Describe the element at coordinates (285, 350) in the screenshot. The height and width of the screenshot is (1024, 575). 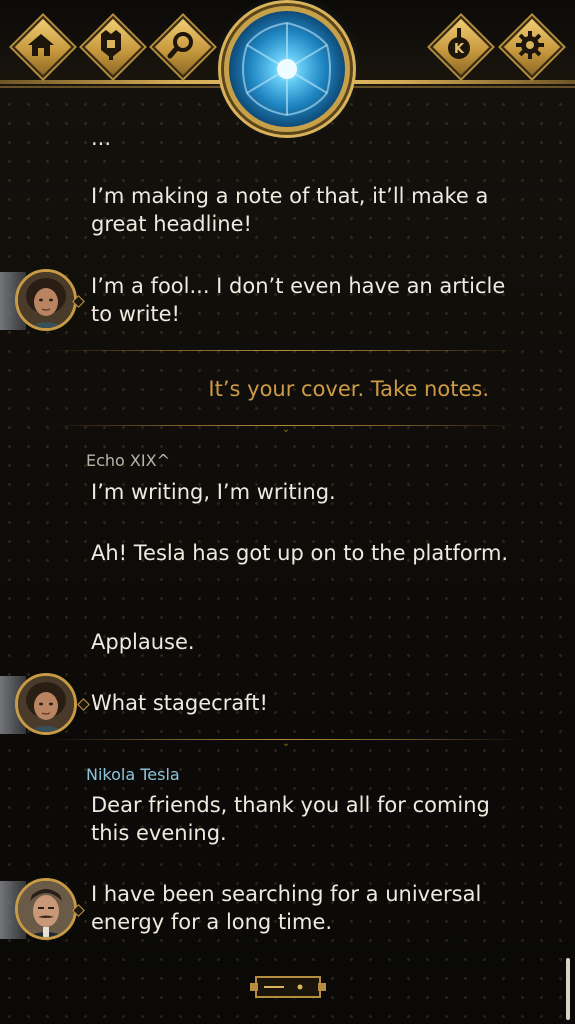
I see `separator` at that location.